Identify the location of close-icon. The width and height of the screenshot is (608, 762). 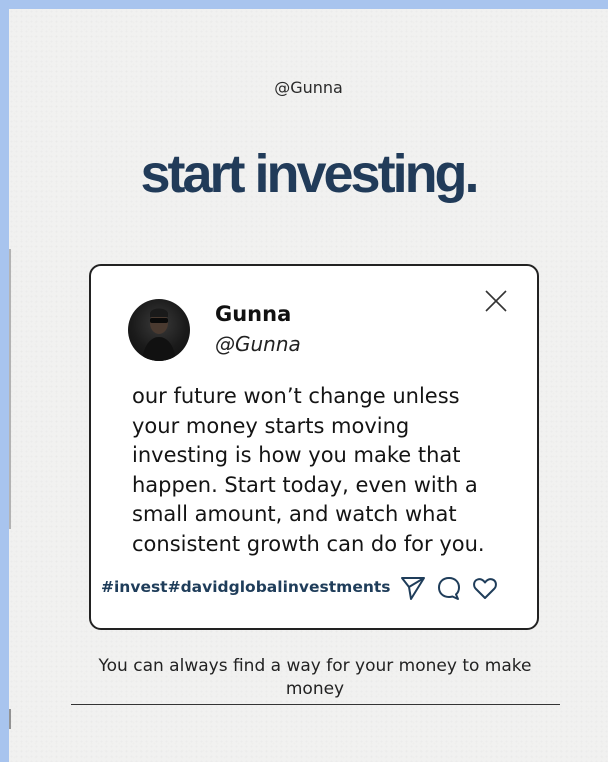
(496, 301).